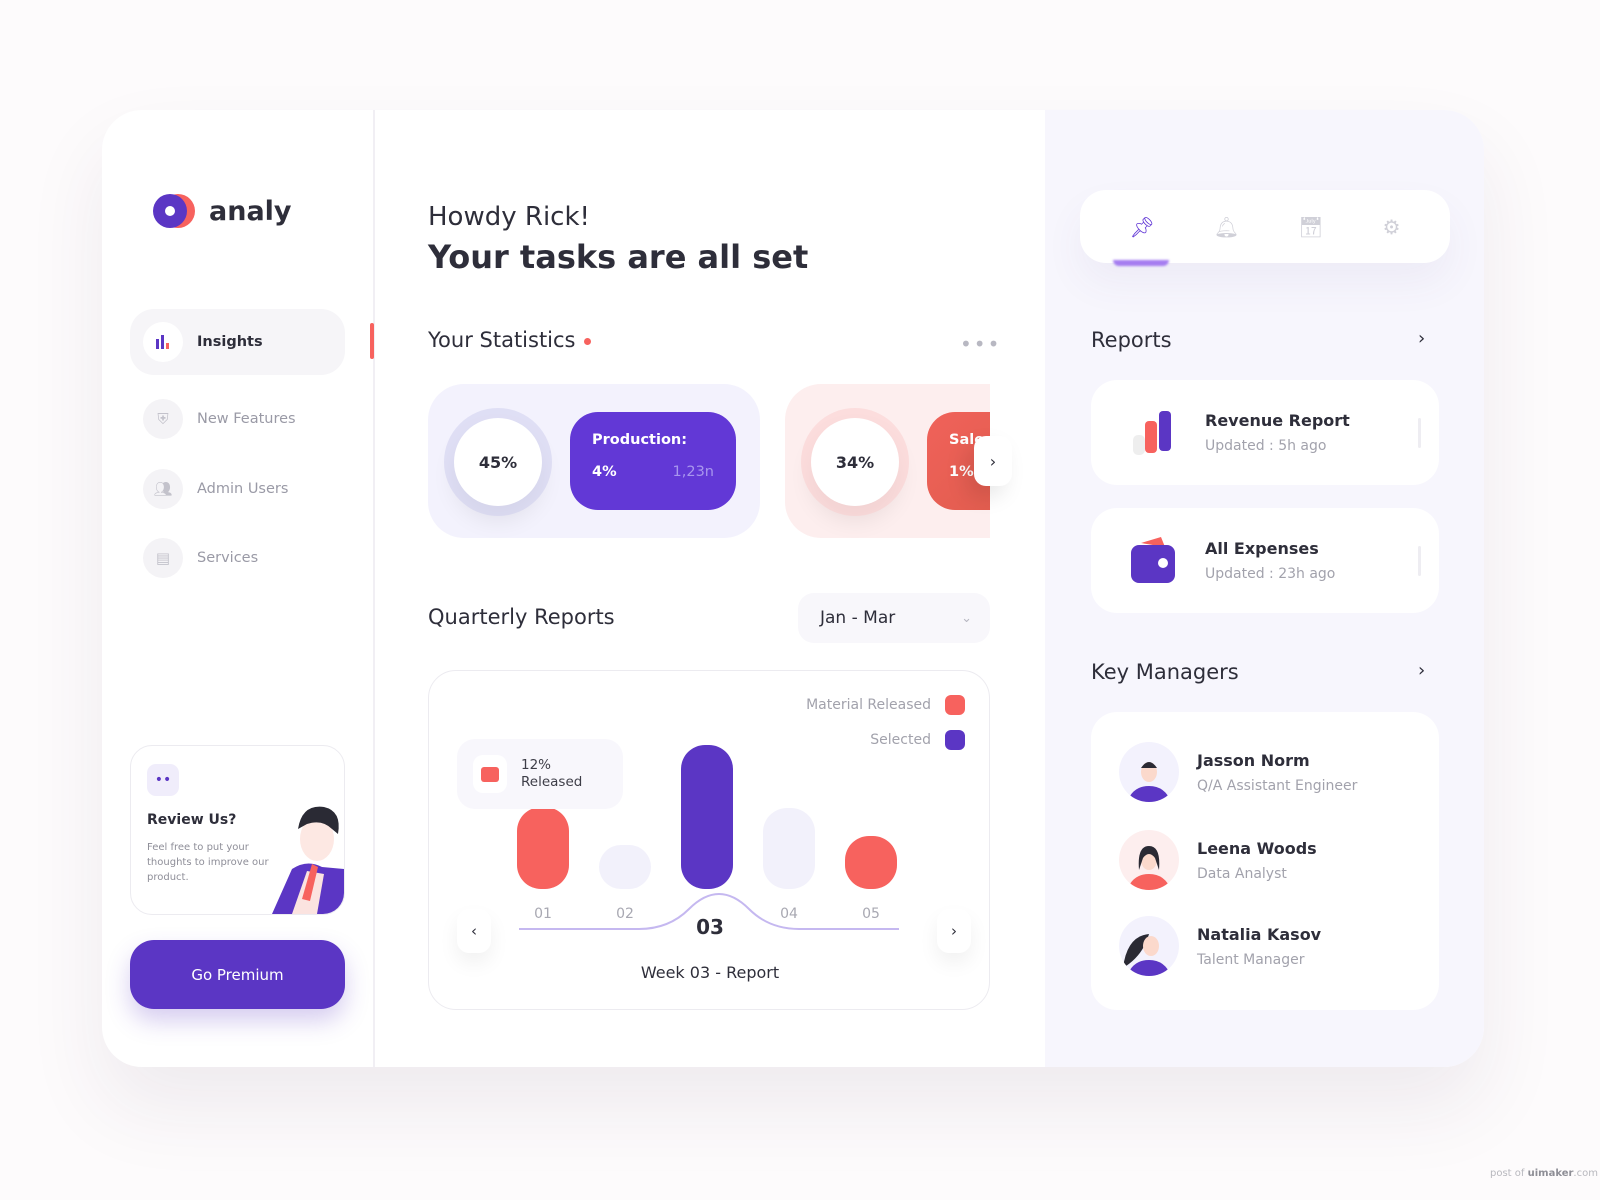 This screenshot has height=1200, width=1600. Describe the element at coordinates (1310, 227) in the screenshot. I see `calendar-icon: 📅︎` at that location.